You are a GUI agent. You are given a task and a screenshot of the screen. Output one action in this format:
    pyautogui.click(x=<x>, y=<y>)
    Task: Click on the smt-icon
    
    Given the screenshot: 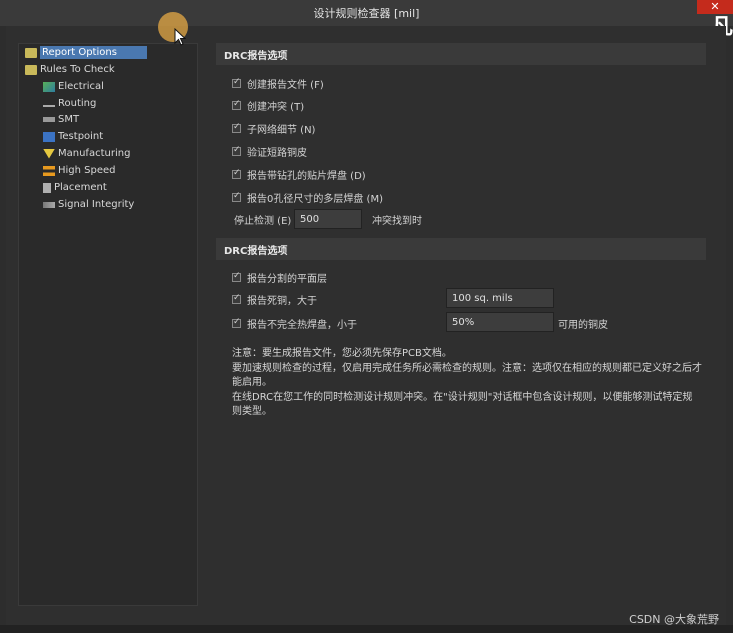 What is the action you would take?
    pyautogui.click(x=49, y=119)
    